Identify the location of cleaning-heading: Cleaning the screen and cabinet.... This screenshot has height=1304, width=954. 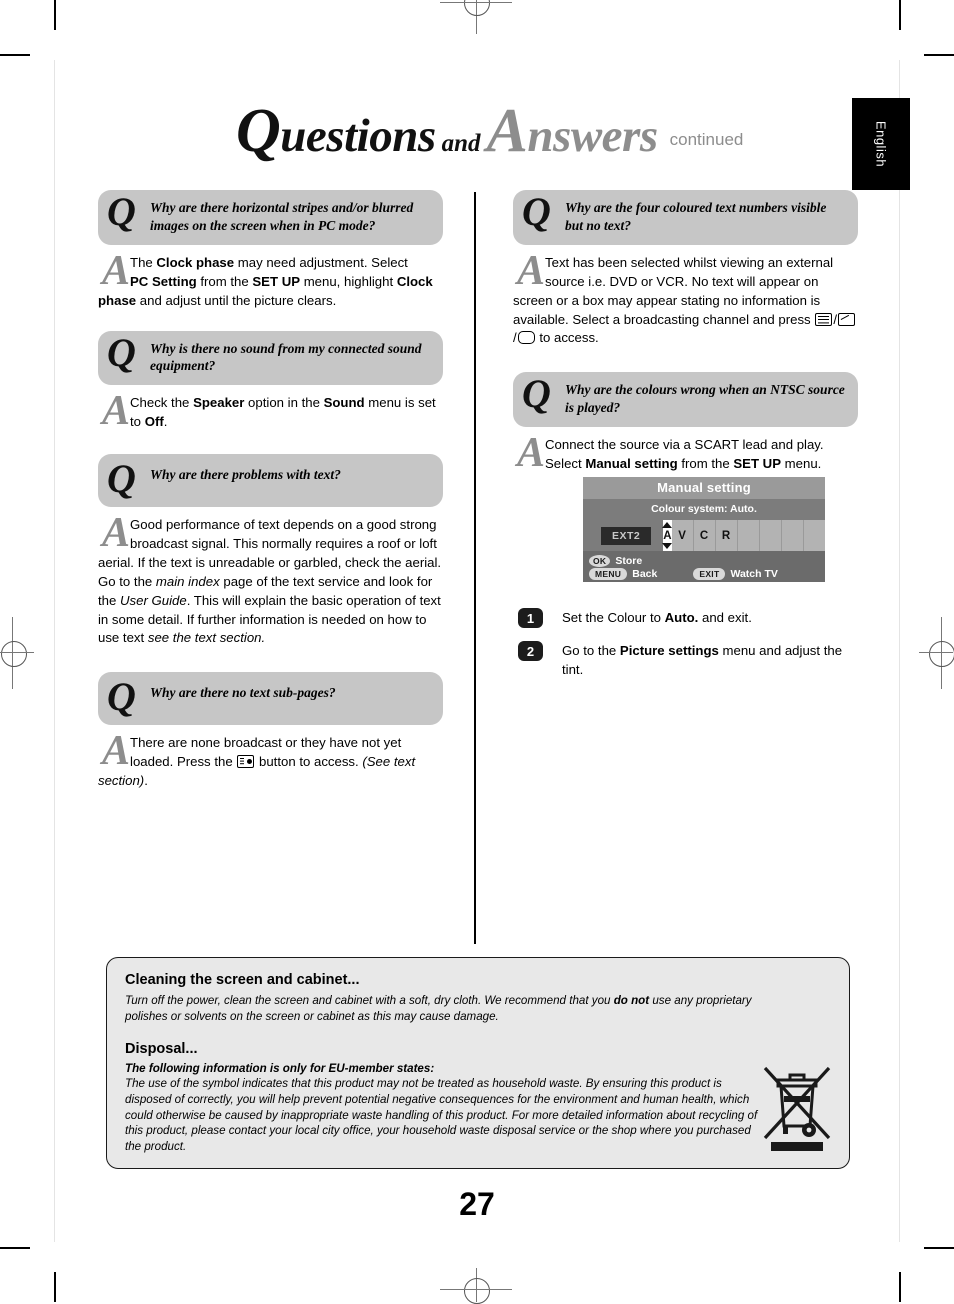
(242, 980).